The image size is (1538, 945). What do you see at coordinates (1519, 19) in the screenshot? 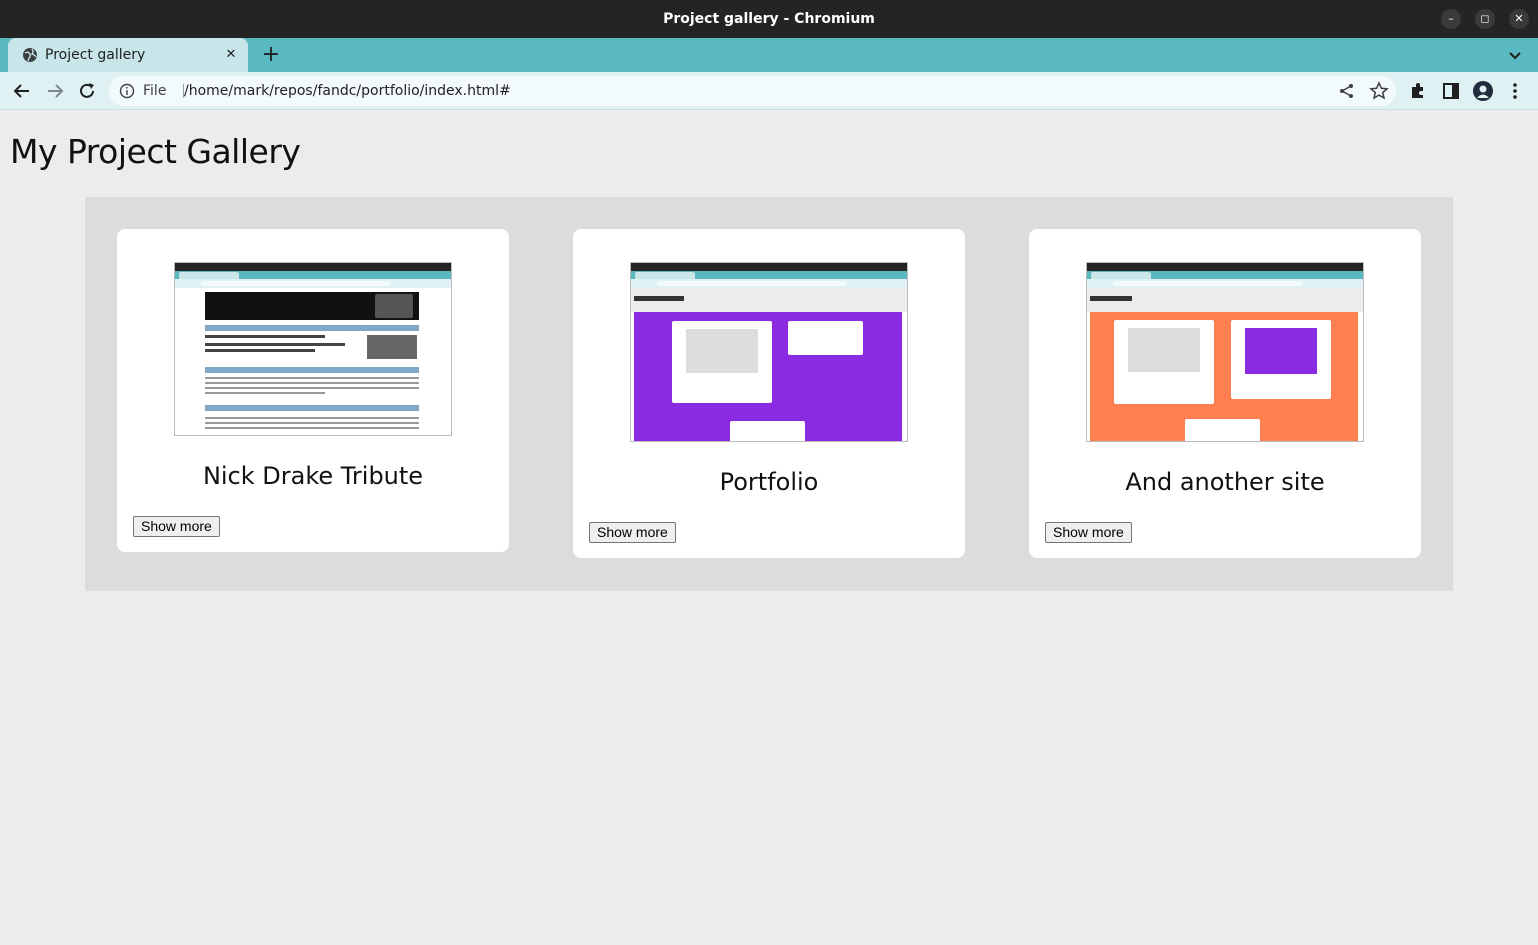
I see `close-window-icon: ✕` at bounding box center [1519, 19].